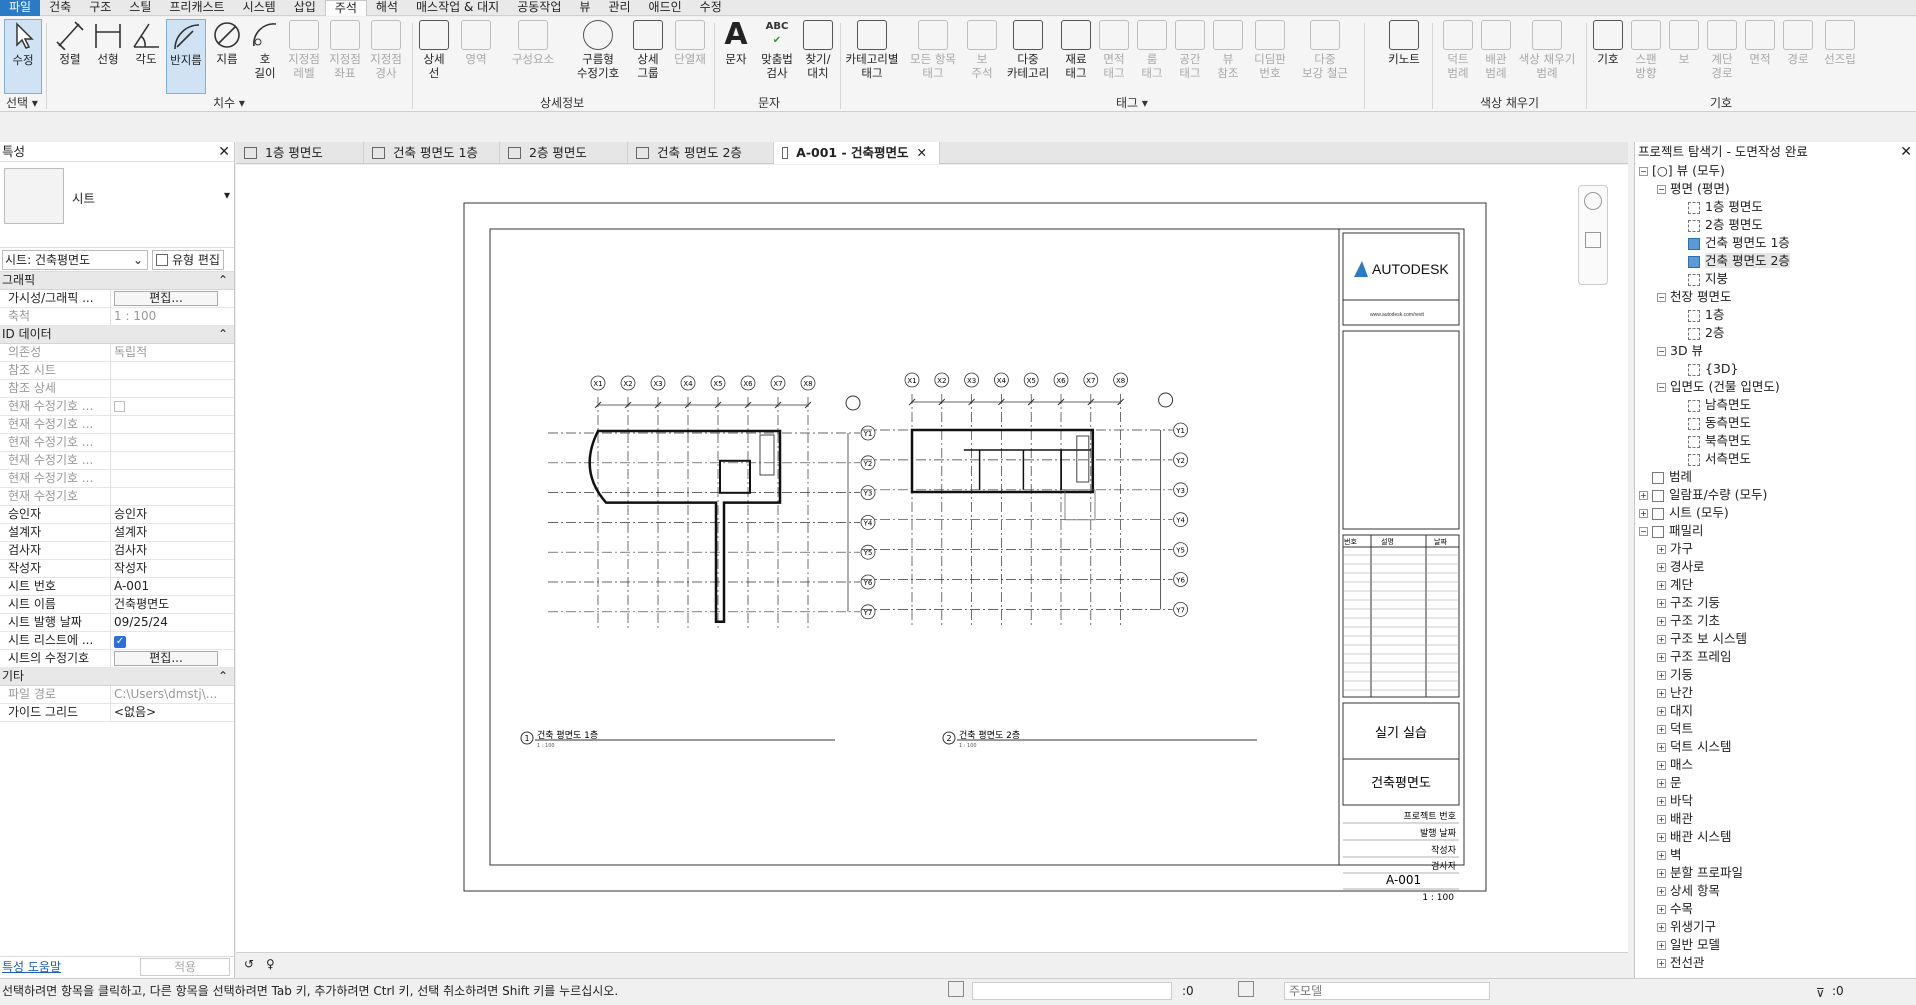  What do you see at coordinates (117, 281) in the screenshot?
I see `graphics-category: 그래픽 ⌃` at bounding box center [117, 281].